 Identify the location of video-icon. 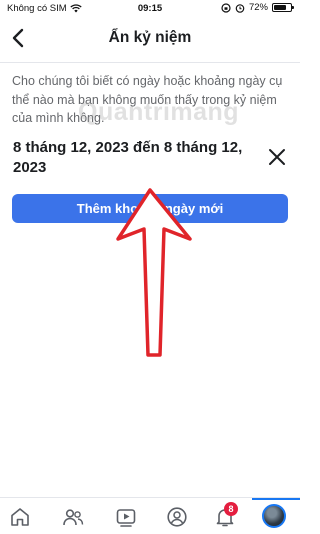
(126, 518).